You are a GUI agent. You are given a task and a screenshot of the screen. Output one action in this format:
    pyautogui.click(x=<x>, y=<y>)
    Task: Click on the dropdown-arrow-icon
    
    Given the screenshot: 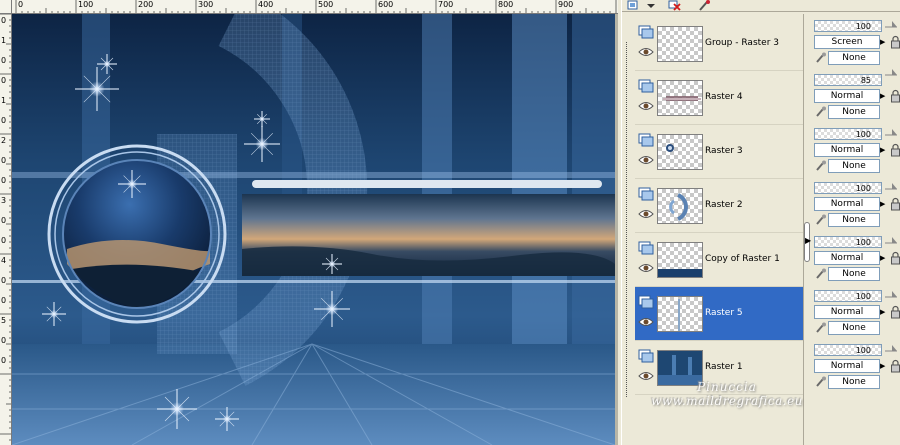 What is the action you would take?
    pyautogui.click(x=651, y=5)
    